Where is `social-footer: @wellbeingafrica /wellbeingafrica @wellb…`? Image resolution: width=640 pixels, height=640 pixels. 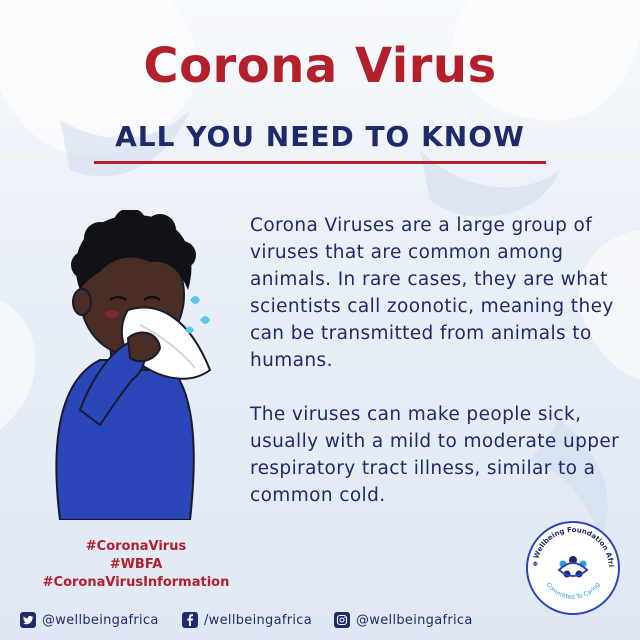
social-footer: @wellbeingafrica /wellbeingafrica @wellb… is located at coordinates (320, 623).